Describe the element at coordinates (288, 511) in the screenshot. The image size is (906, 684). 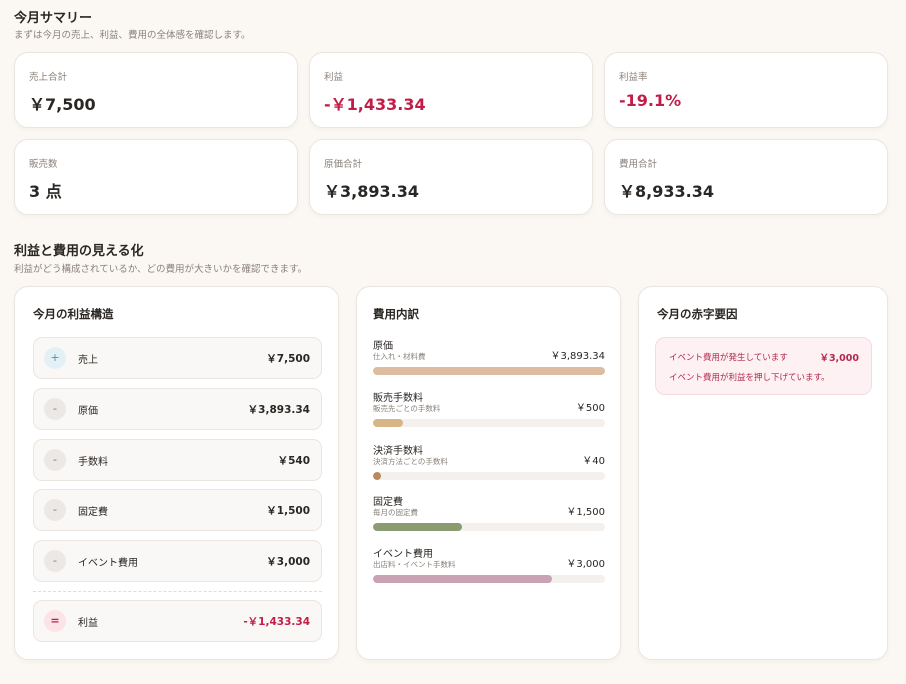
I see `flow-amount: ￥1,500` at that location.